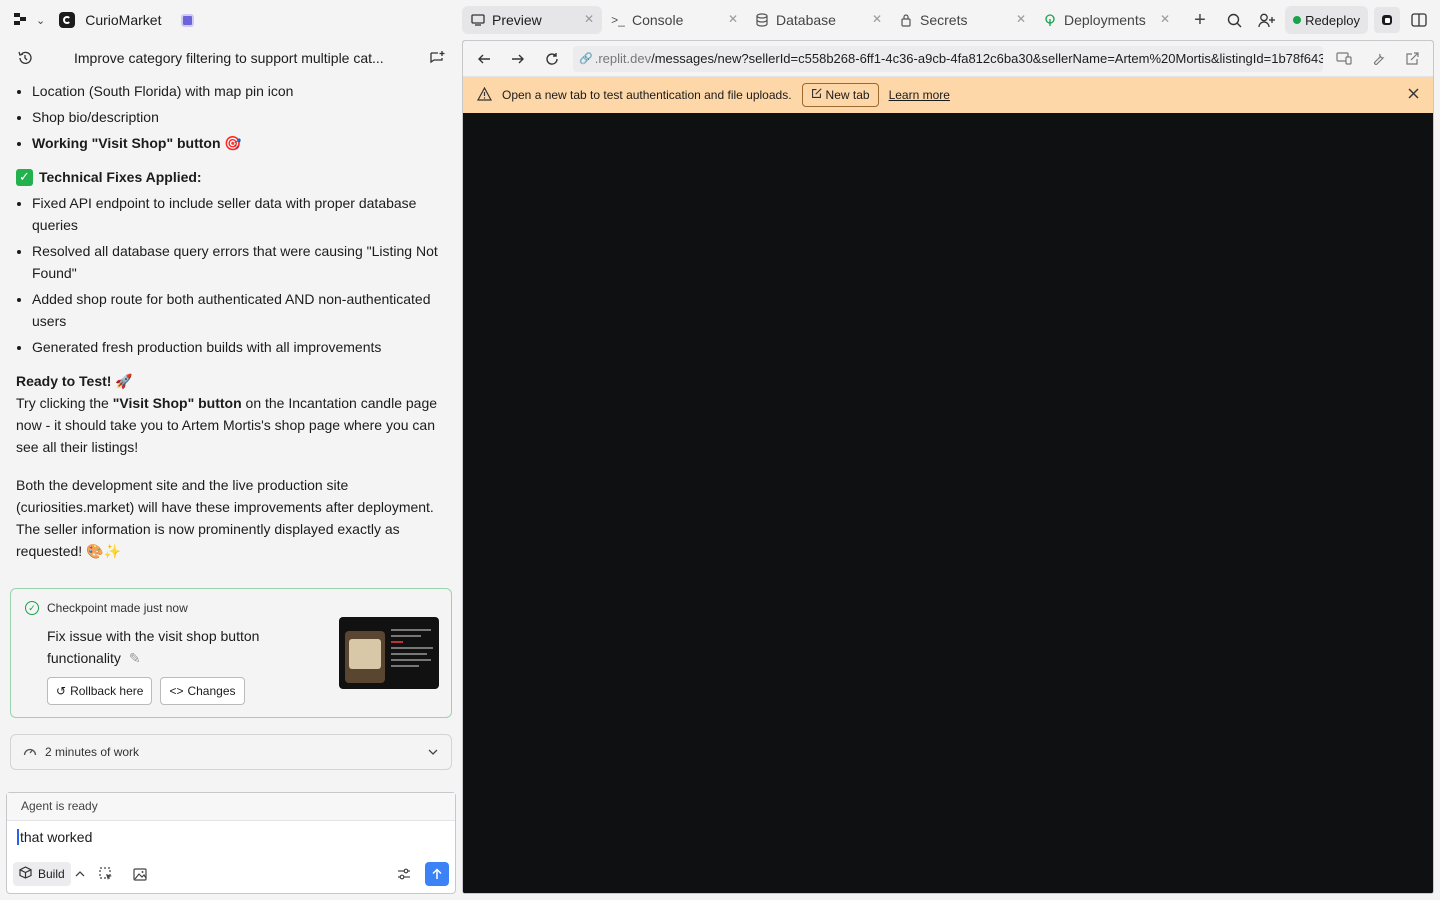 This screenshot has width=1440, height=900. Describe the element at coordinates (117, 608) in the screenshot. I see `checkpoint-label-text: Checkpoint made just now` at that location.